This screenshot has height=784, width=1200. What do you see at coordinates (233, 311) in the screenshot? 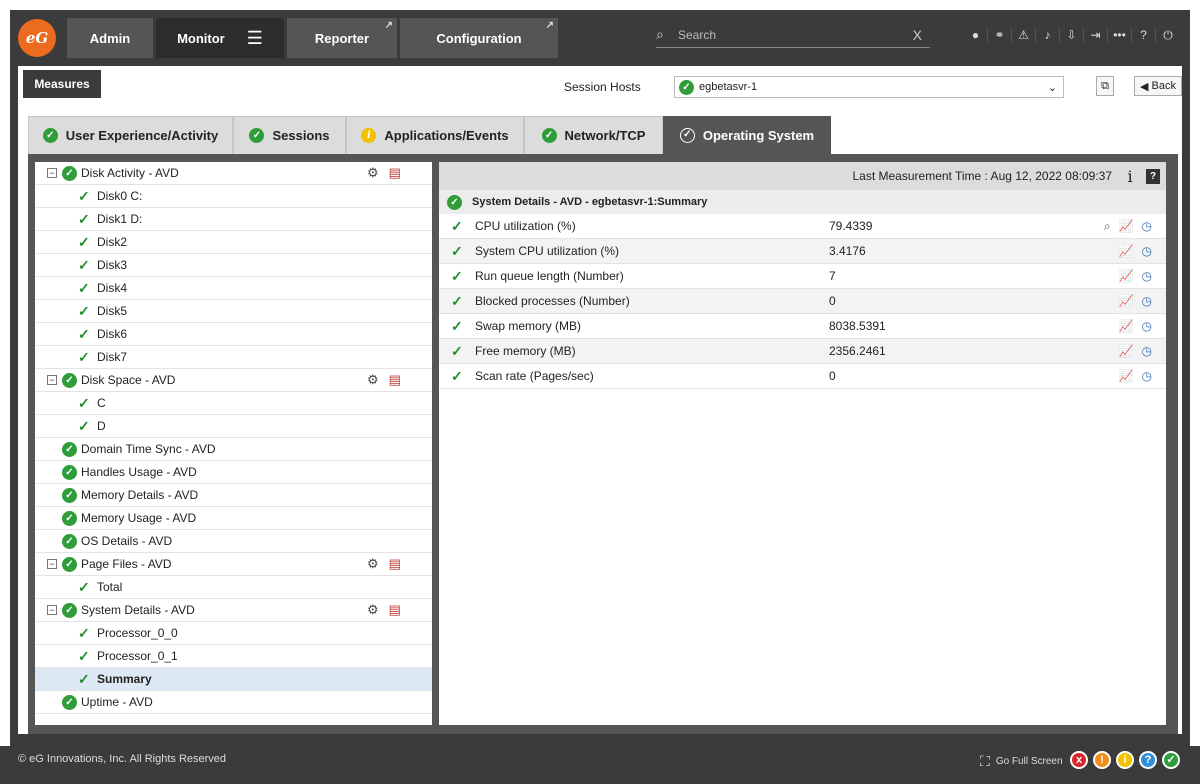
I see `tree-descriptor-item: ✓ Disk5` at bounding box center [233, 311].